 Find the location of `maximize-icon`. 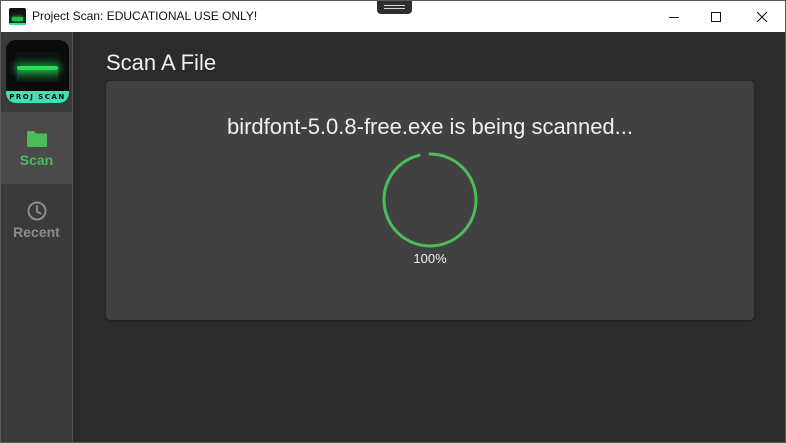

maximize-icon is located at coordinates (716, 16).